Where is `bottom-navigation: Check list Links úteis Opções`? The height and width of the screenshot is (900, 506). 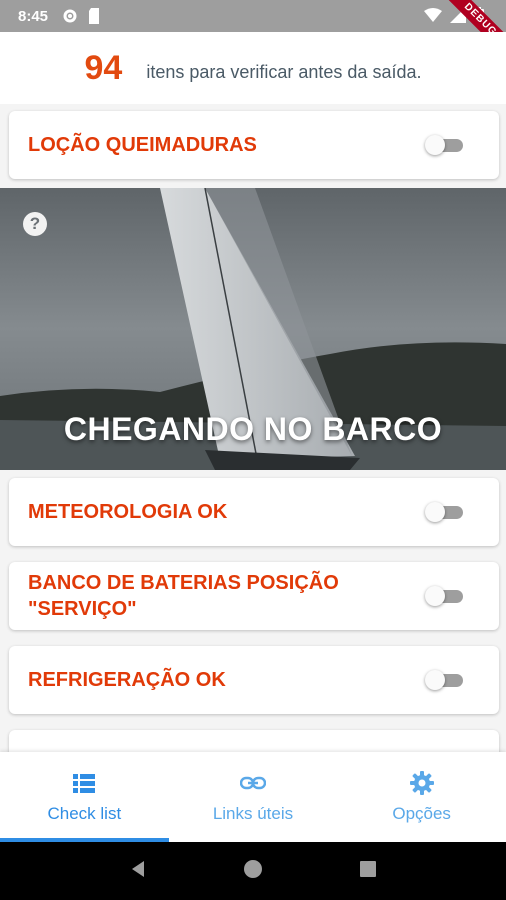
bottom-navigation: Check list Links úteis Opções is located at coordinates (253, 797).